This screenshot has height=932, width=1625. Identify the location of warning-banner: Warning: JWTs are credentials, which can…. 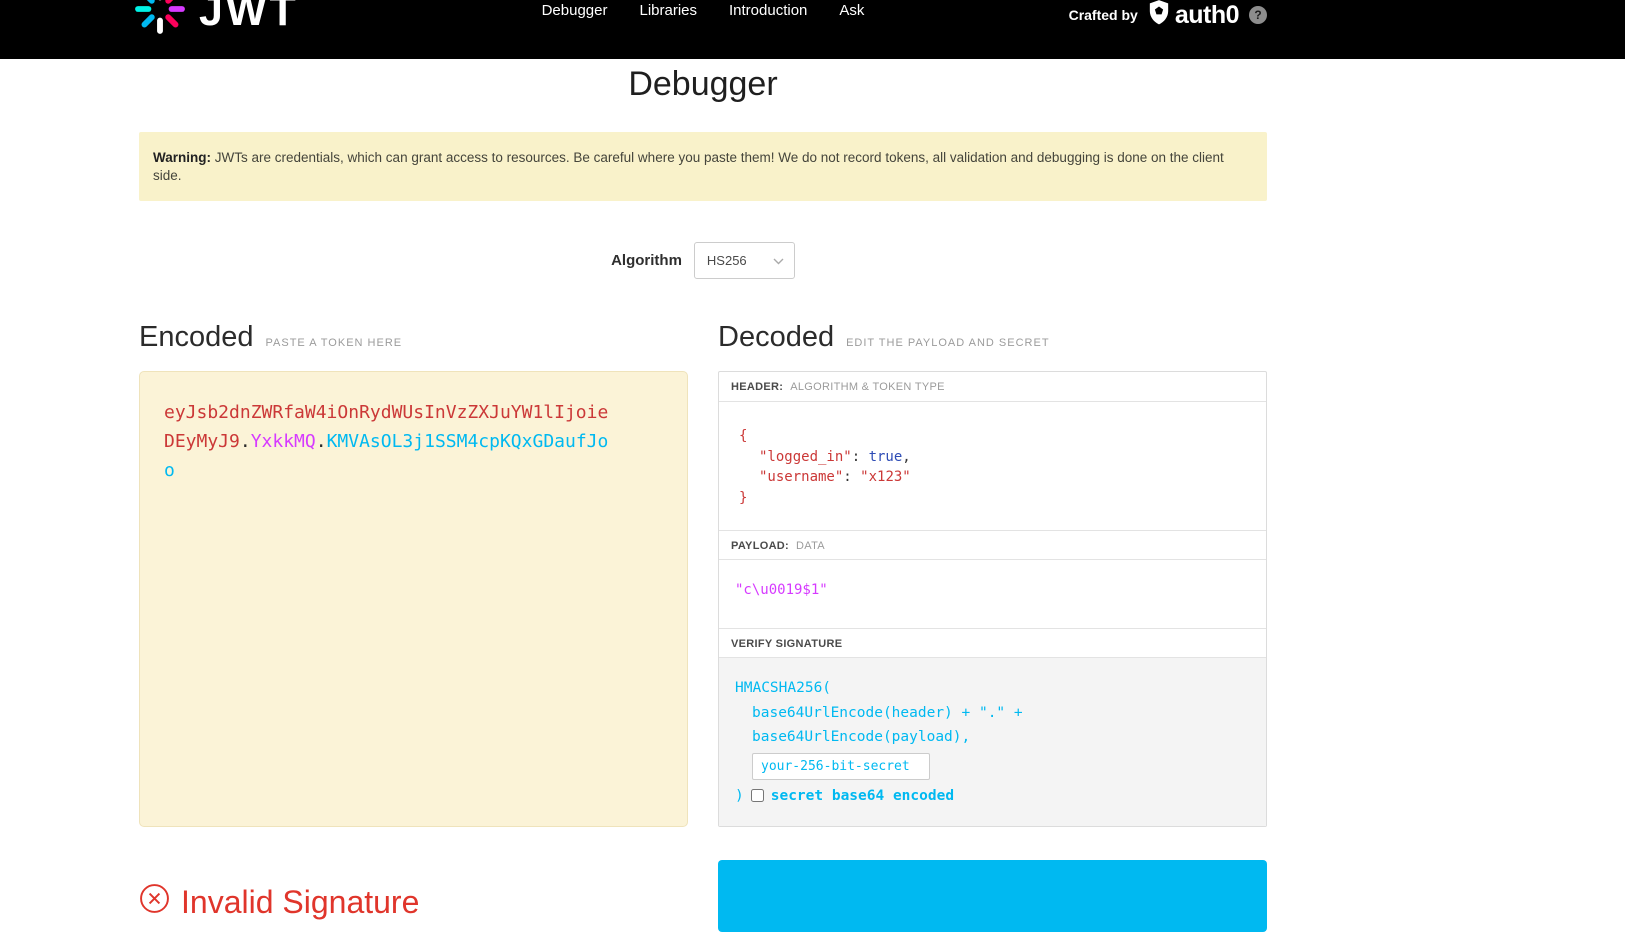
(703, 166).